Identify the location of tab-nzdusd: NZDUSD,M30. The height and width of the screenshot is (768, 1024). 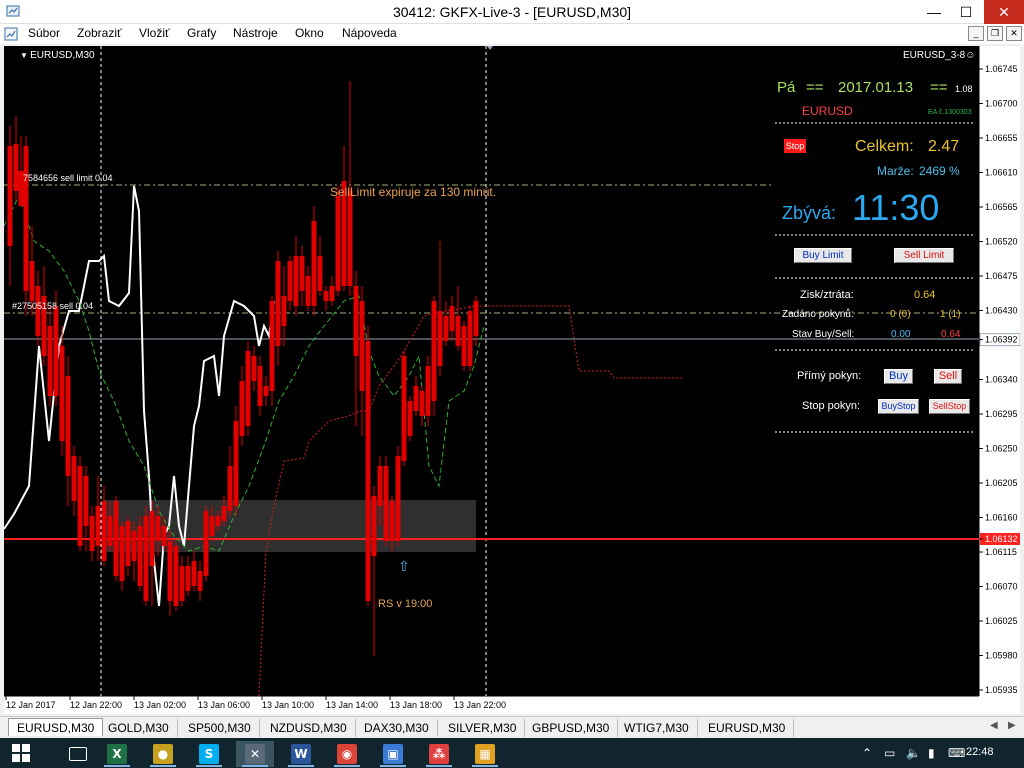
(309, 728).